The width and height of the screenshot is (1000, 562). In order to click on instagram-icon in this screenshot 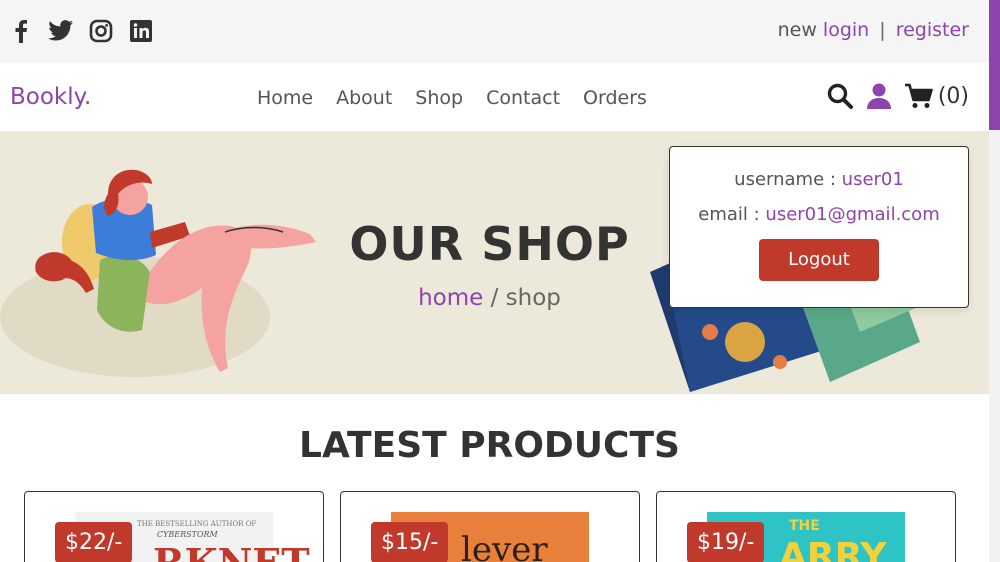, I will do `click(101, 31)`.